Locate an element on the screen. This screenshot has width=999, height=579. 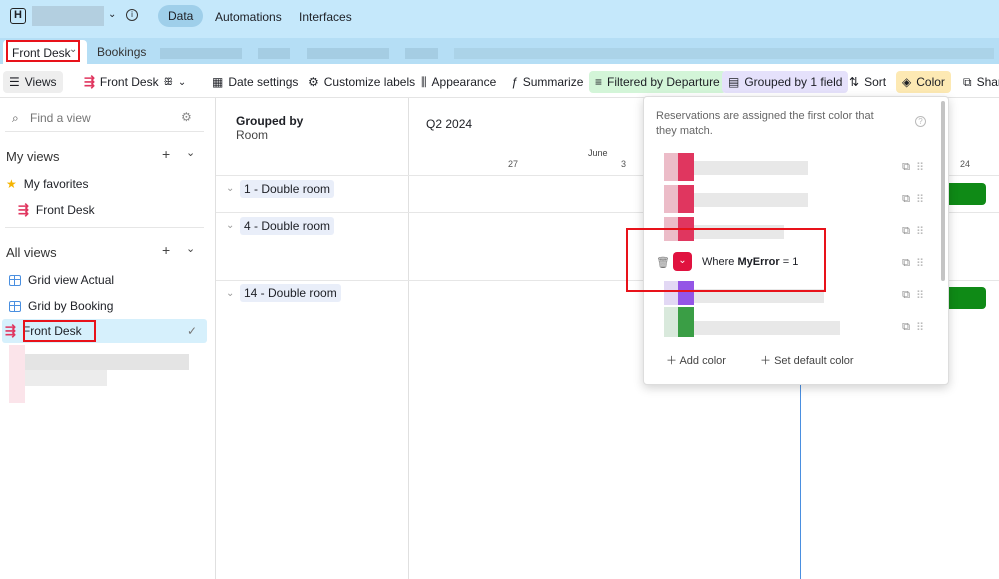
view-grid-by-booking: Grid by Booking is located at coordinates (106, 306).